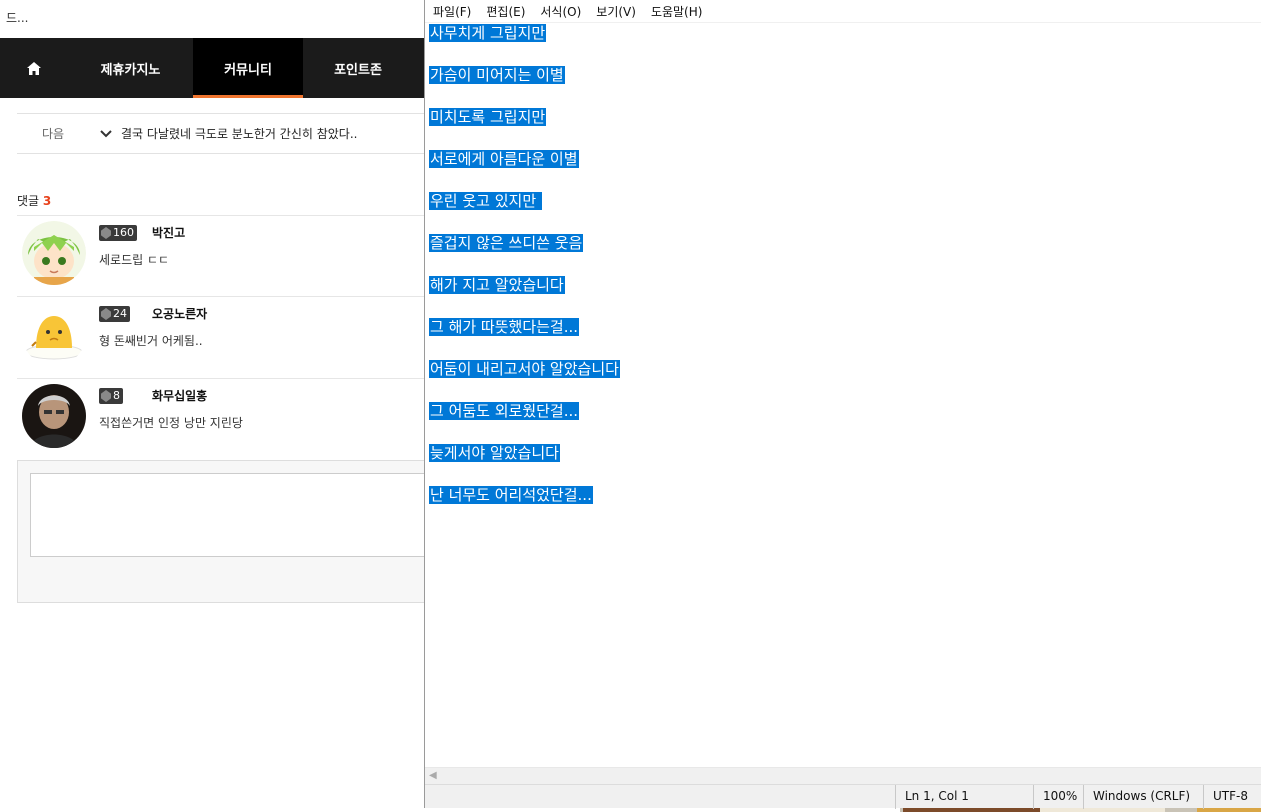 This screenshot has width=1261, height=812. I want to click on text-line: 가슴이 미어지는 이별, so click(845, 86).